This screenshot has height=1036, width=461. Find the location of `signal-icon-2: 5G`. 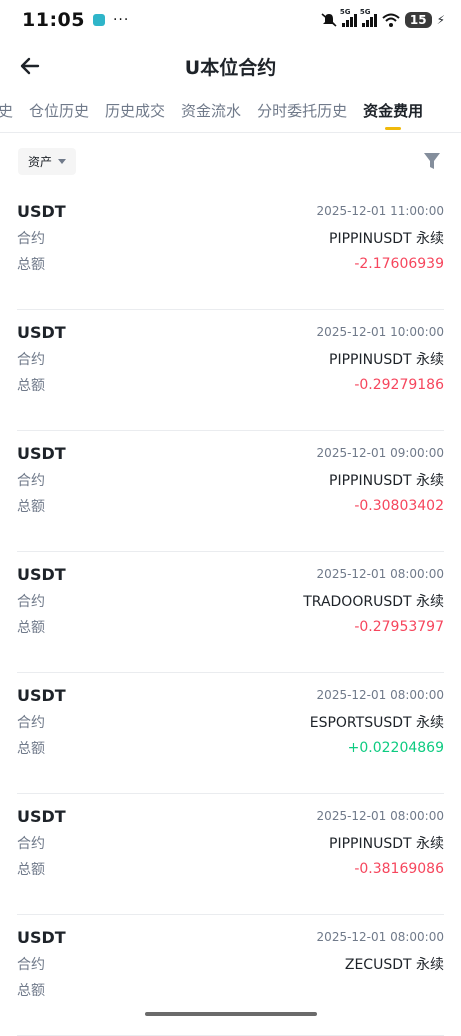

signal-icon-2: 5G is located at coordinates (368, 17).